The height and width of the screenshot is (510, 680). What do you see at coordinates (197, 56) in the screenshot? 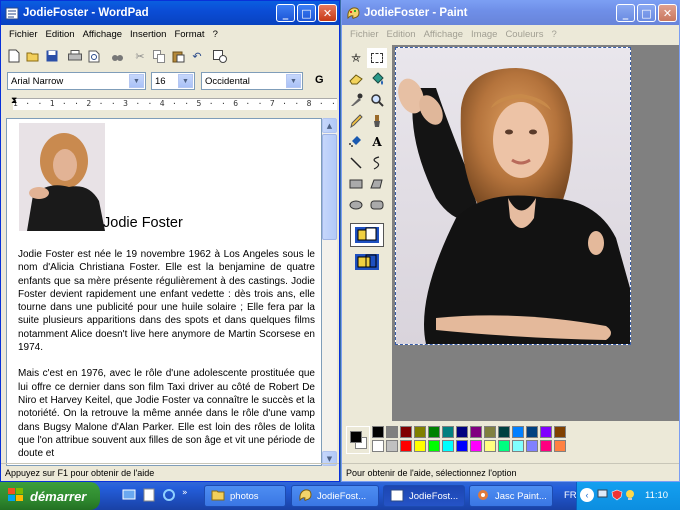
I see `undo-icon: ↶` at bounding box center [197, 56].